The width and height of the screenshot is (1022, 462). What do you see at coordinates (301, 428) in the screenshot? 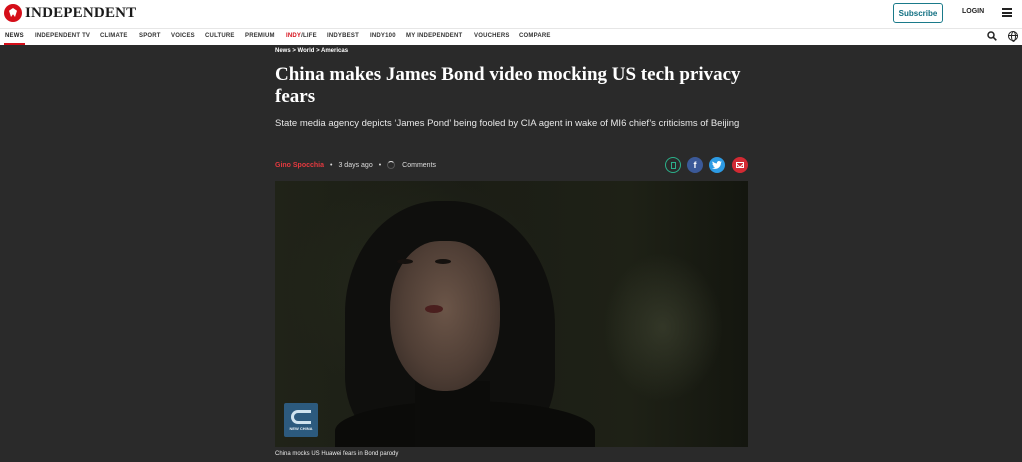
I see `new-china-logo-text: NEW CHINA` at bounding box center [301, 428].